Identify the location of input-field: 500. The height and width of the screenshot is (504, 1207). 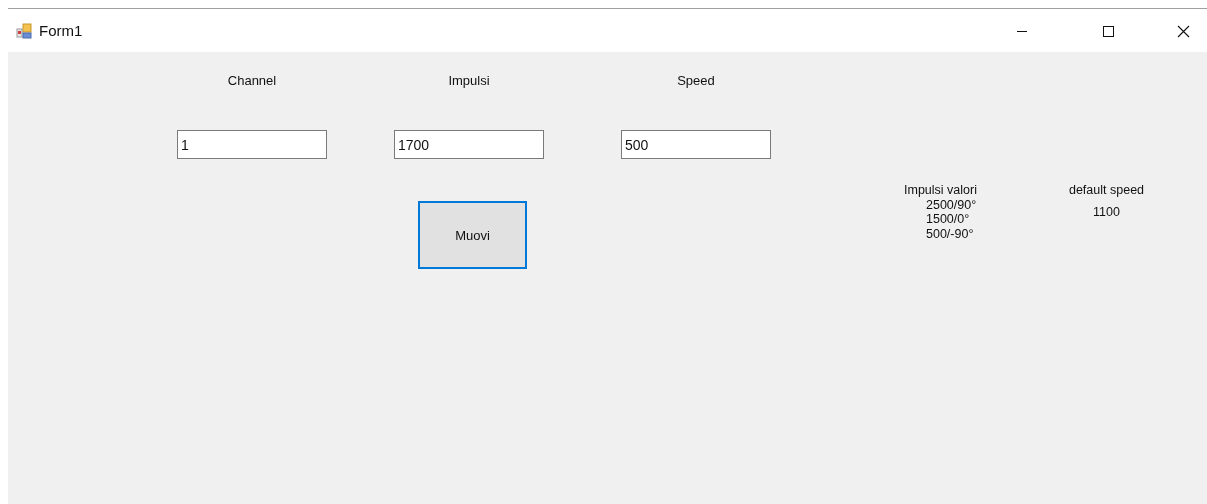
(696, 144).